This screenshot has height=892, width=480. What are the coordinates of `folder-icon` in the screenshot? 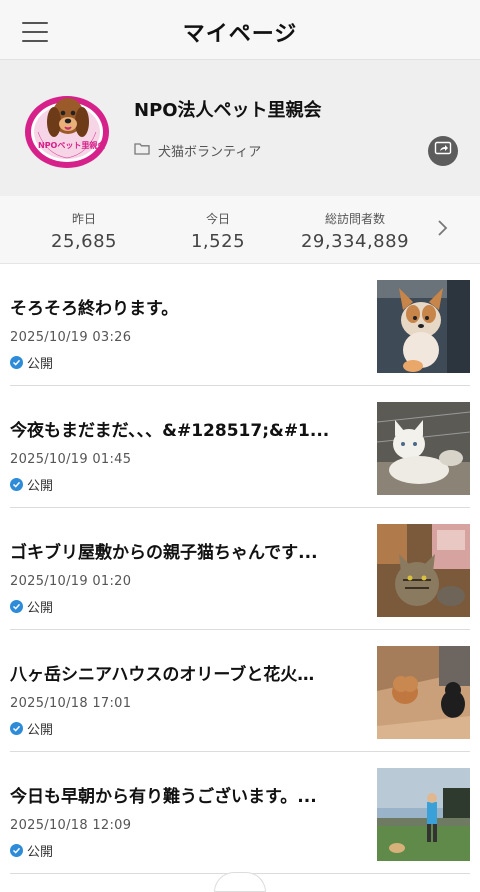 It's located at (142, 150).